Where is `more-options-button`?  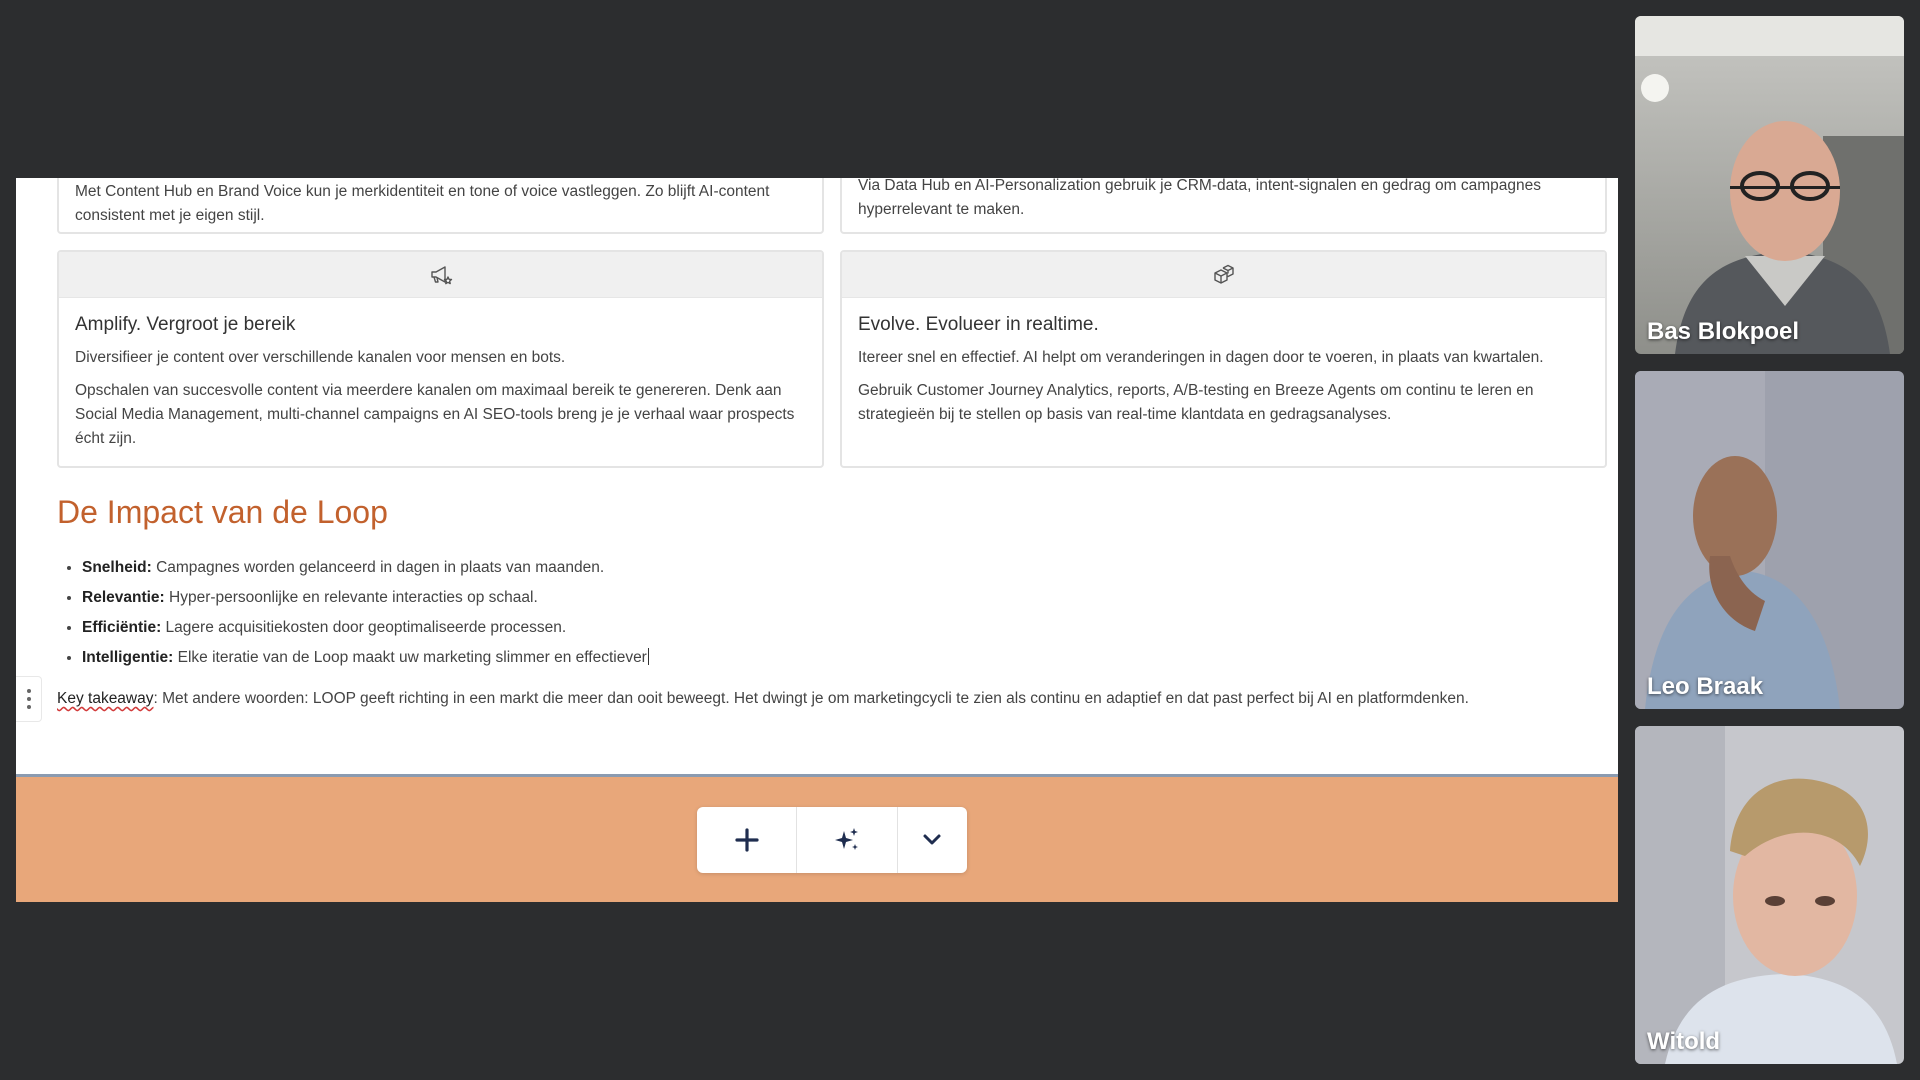 more-options-button is located at coordinates (932, 840).